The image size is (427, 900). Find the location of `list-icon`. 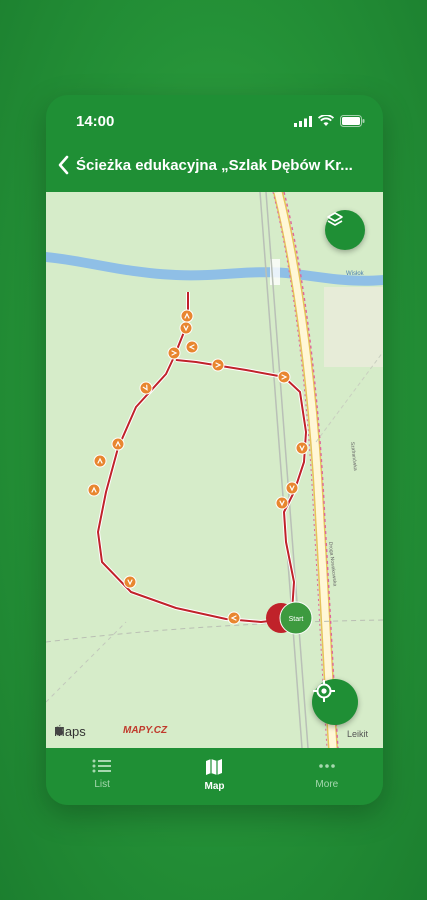

list-icon is located at coordinates (102, 766).